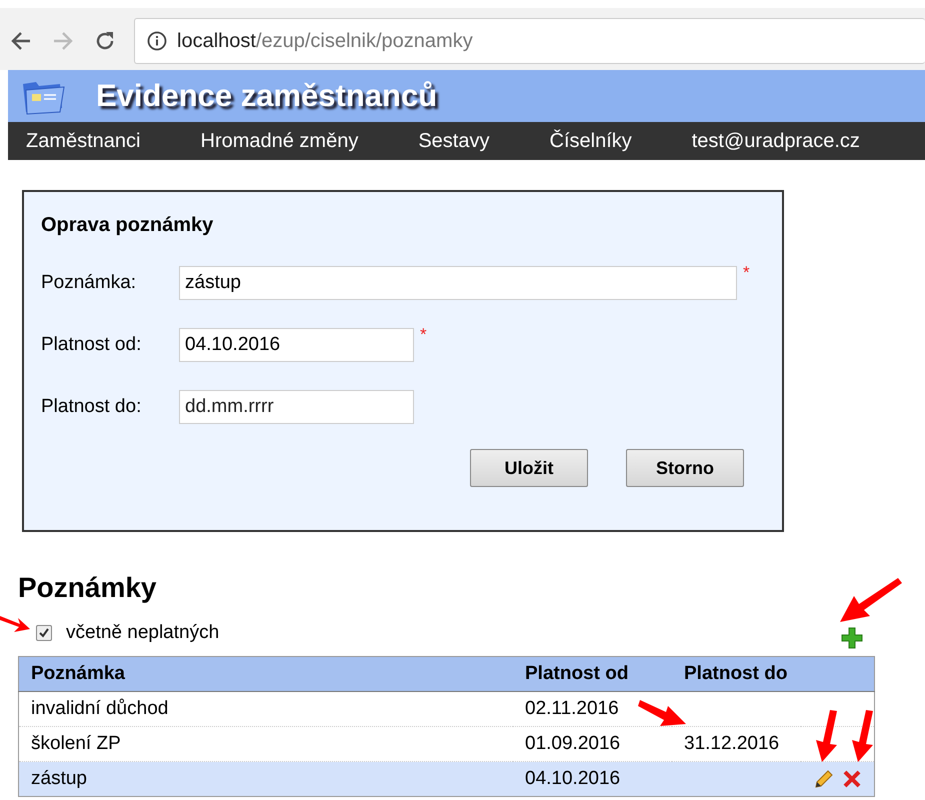  What do you see at coordinates (454, 141) in the screenshot?
I see `nav-link: Sestavy` at bounding box center [454, 141].